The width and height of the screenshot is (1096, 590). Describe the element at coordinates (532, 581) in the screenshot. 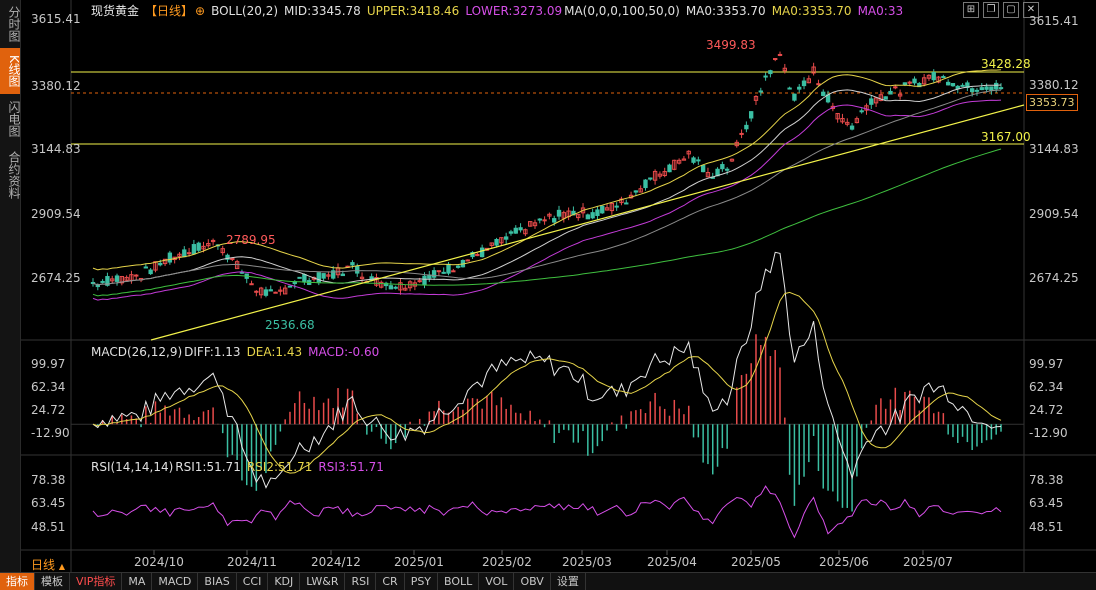

I see `tab-obv: OBV` at that location.